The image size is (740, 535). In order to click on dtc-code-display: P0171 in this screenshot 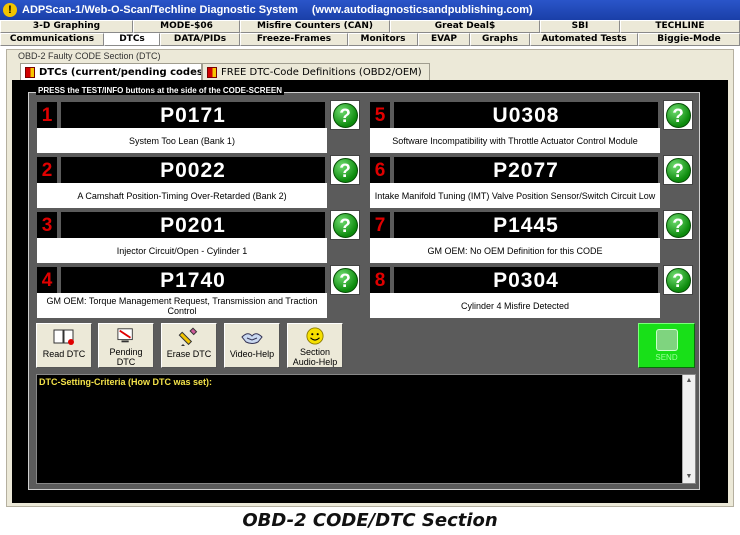, I will do `click(193, 116)`.